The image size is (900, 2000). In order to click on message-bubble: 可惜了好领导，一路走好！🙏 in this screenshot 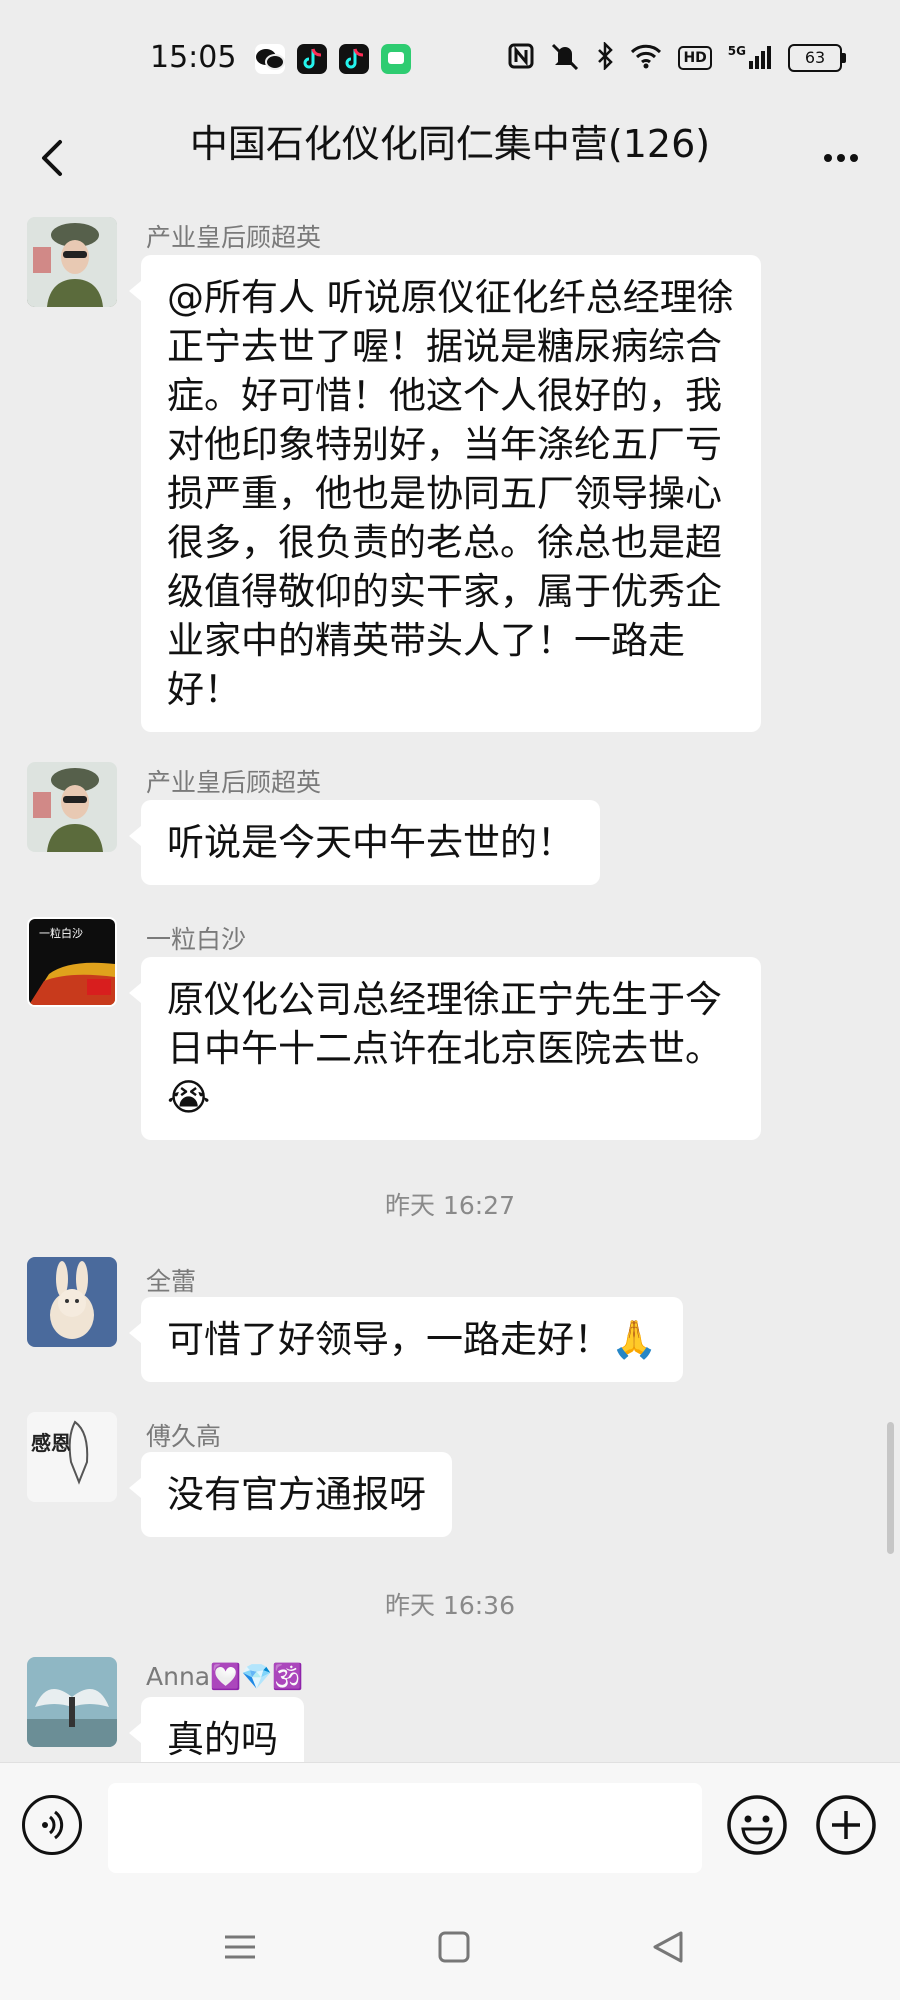, I will do `click(406, 1339)`.